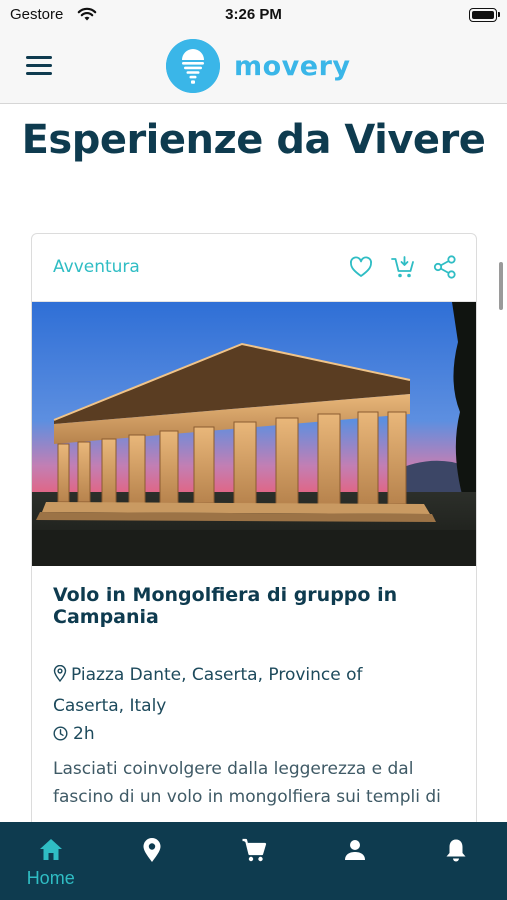 The image size is (507, 900). What do you see at coordinates (60, 673) in the screenshot?
I see `location-pin-icon` at bounding box center [60, 673].